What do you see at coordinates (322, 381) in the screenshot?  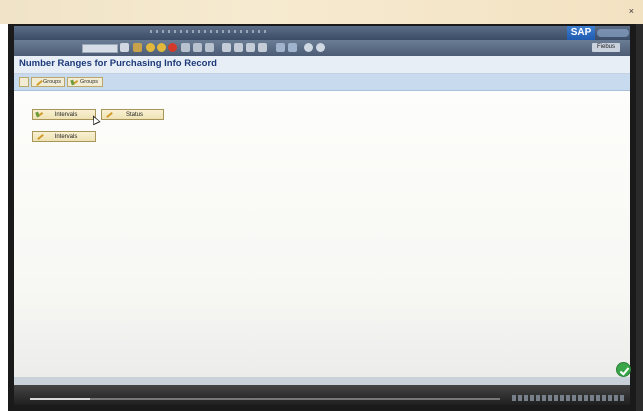 I see `status-bar` at bounding box center [322, 381].